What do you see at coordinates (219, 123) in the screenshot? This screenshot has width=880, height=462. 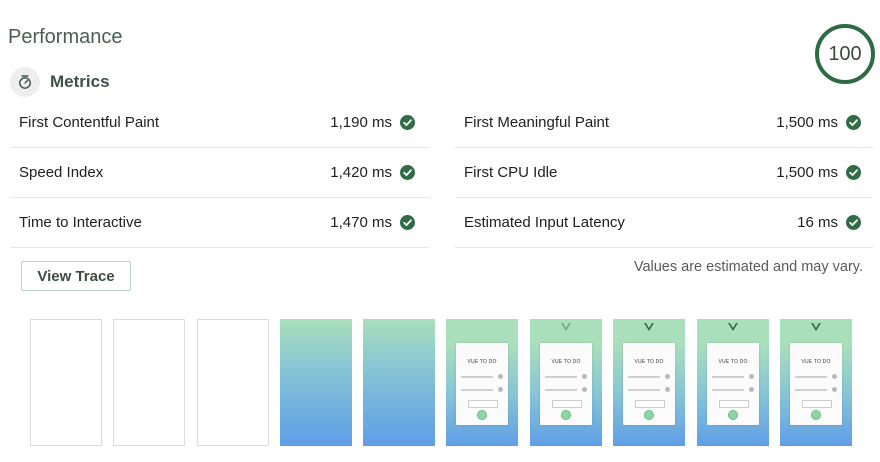 I see `metric-first-contentful-paint: First Contentful Paint 1,190 ms` at bounding box center [219, 123].